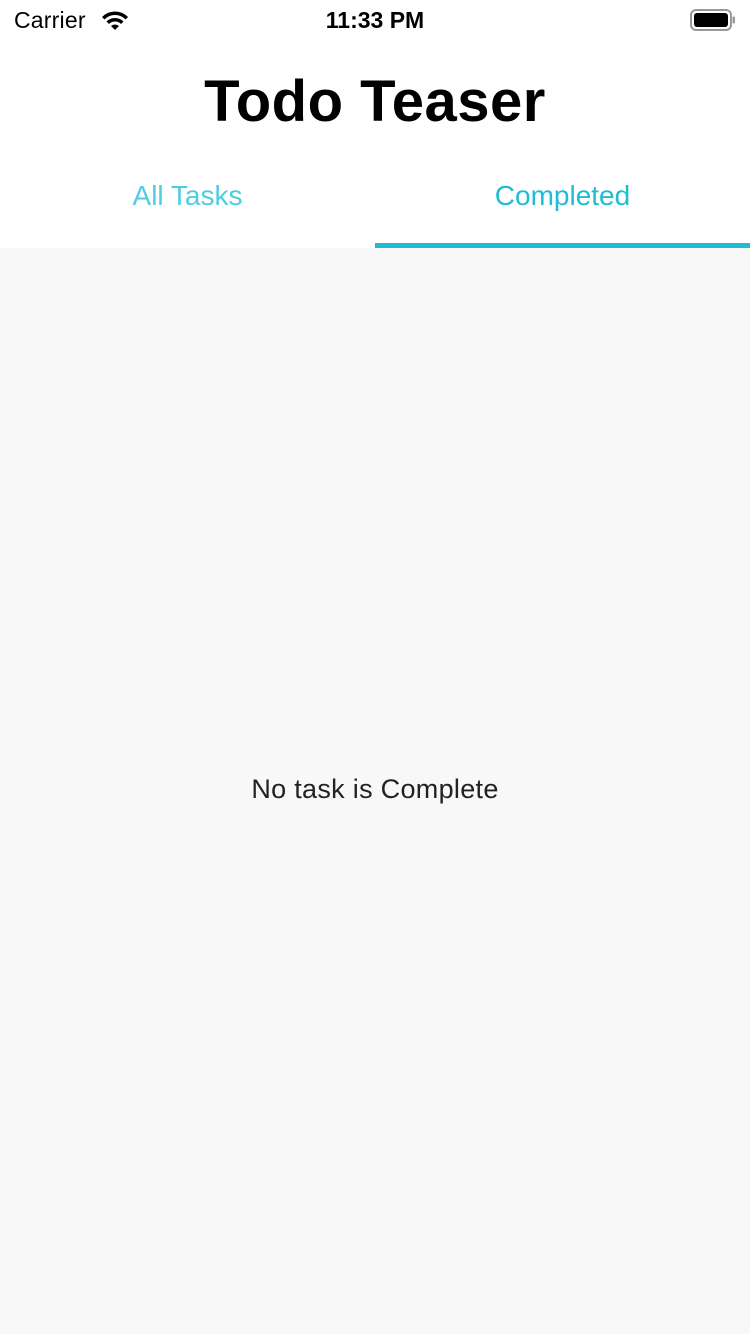 The height and width of the screenshot is (1334, 750). I want to click on tab-completed: Completed, so click(562, 203).